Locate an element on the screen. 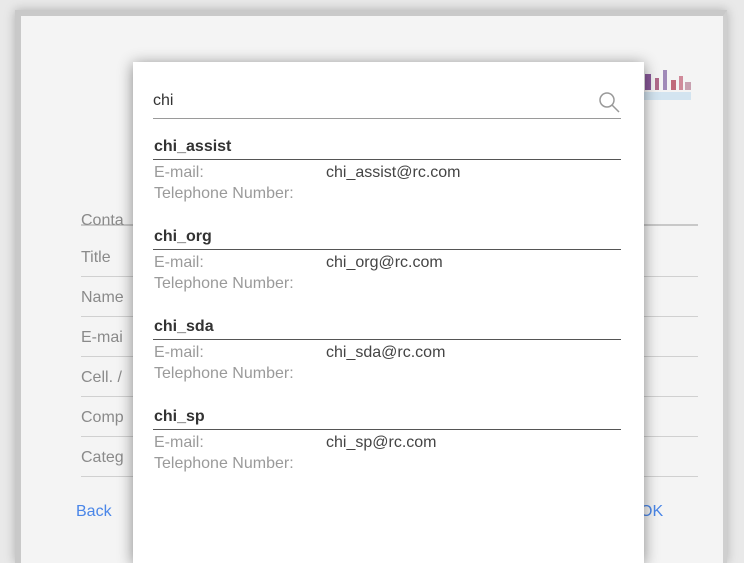  form-label-company: Comp is located at coordinates (102, 417).